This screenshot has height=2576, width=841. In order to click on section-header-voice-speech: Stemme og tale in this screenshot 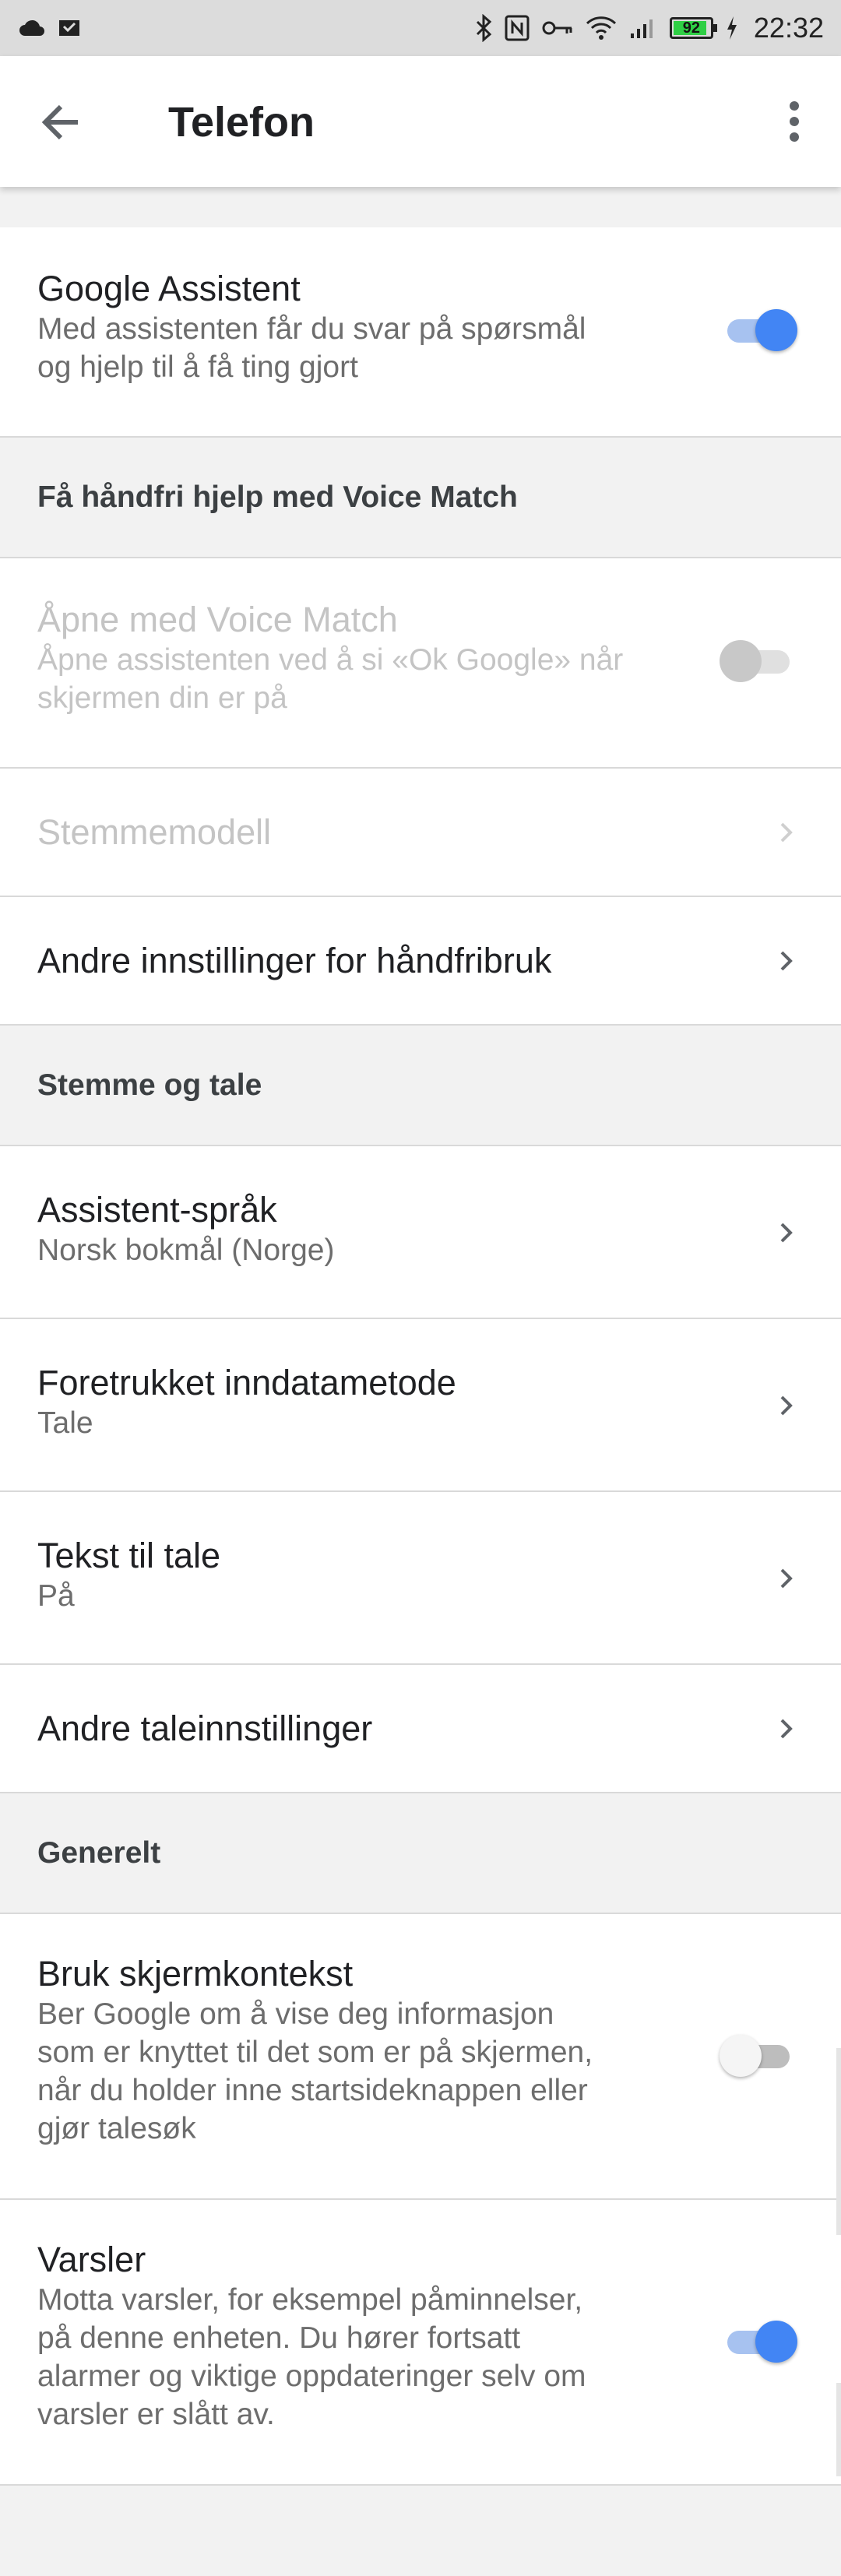, I will do `click(420, 1086)`.